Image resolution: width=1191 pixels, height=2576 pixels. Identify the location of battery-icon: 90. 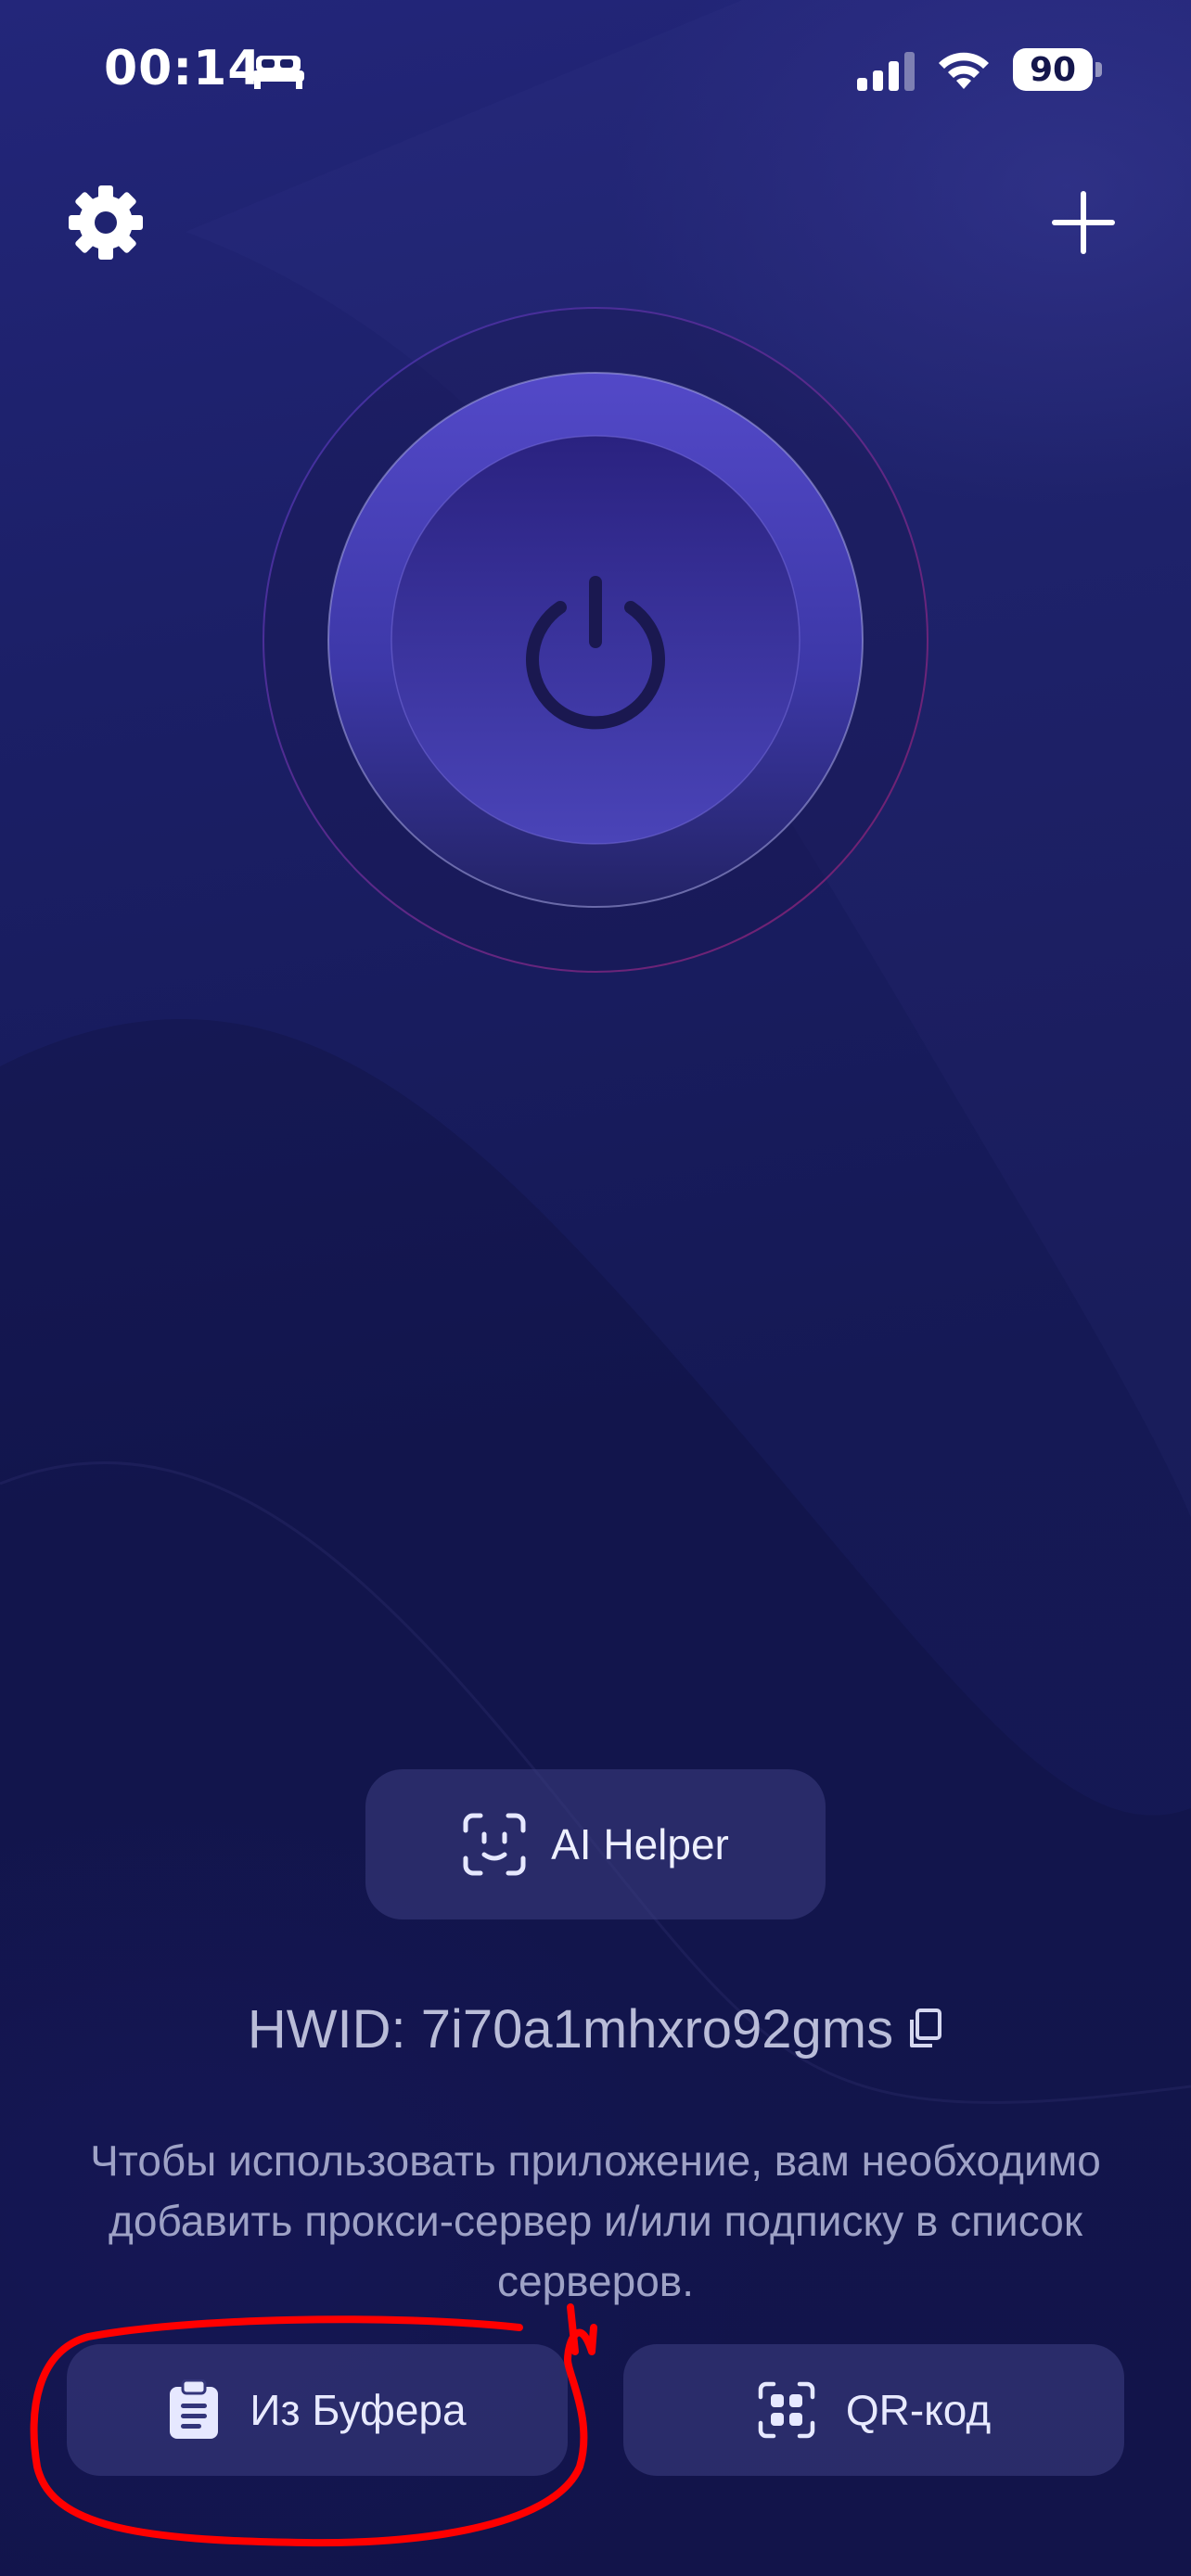
(1058, 71).